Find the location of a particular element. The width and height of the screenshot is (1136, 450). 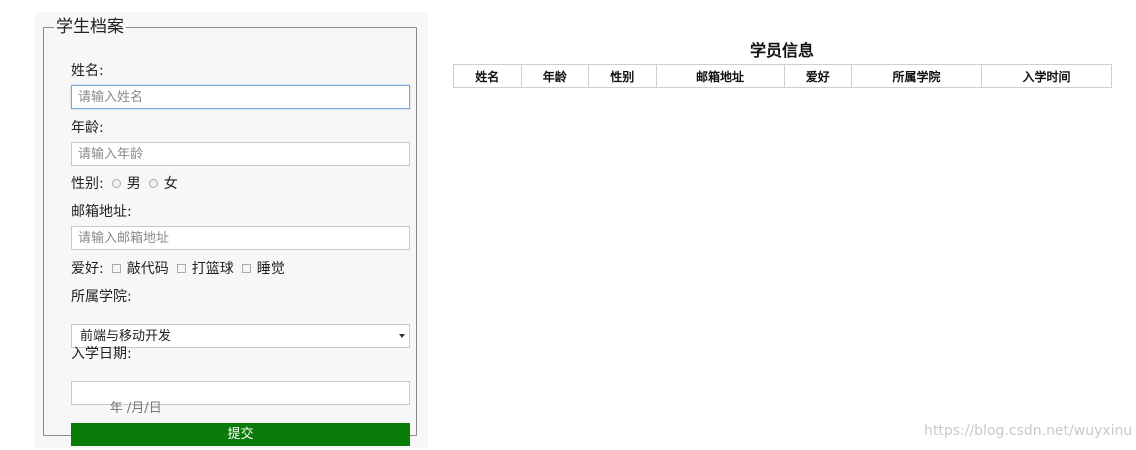

hobby-sleep-checkbox is located at coordinates (246, 268).